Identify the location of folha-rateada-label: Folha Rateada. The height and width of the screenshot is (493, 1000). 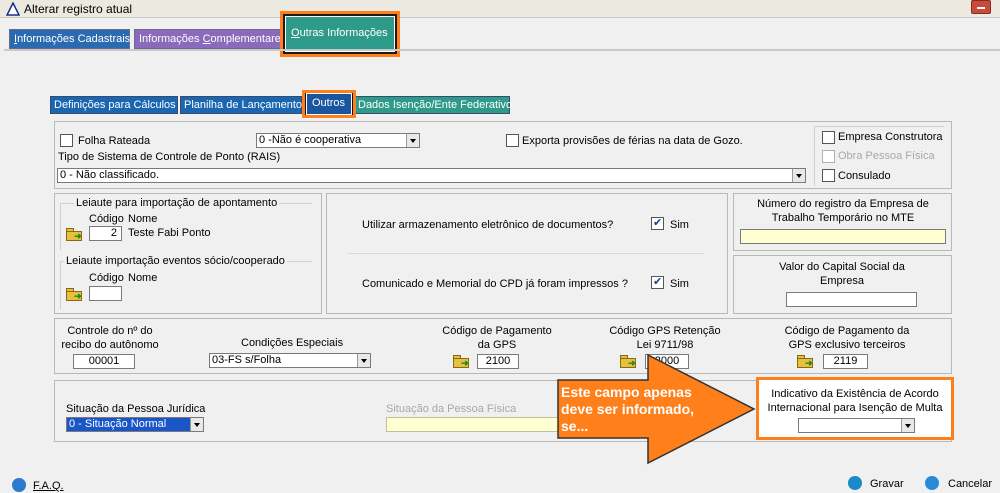
(114, 141).